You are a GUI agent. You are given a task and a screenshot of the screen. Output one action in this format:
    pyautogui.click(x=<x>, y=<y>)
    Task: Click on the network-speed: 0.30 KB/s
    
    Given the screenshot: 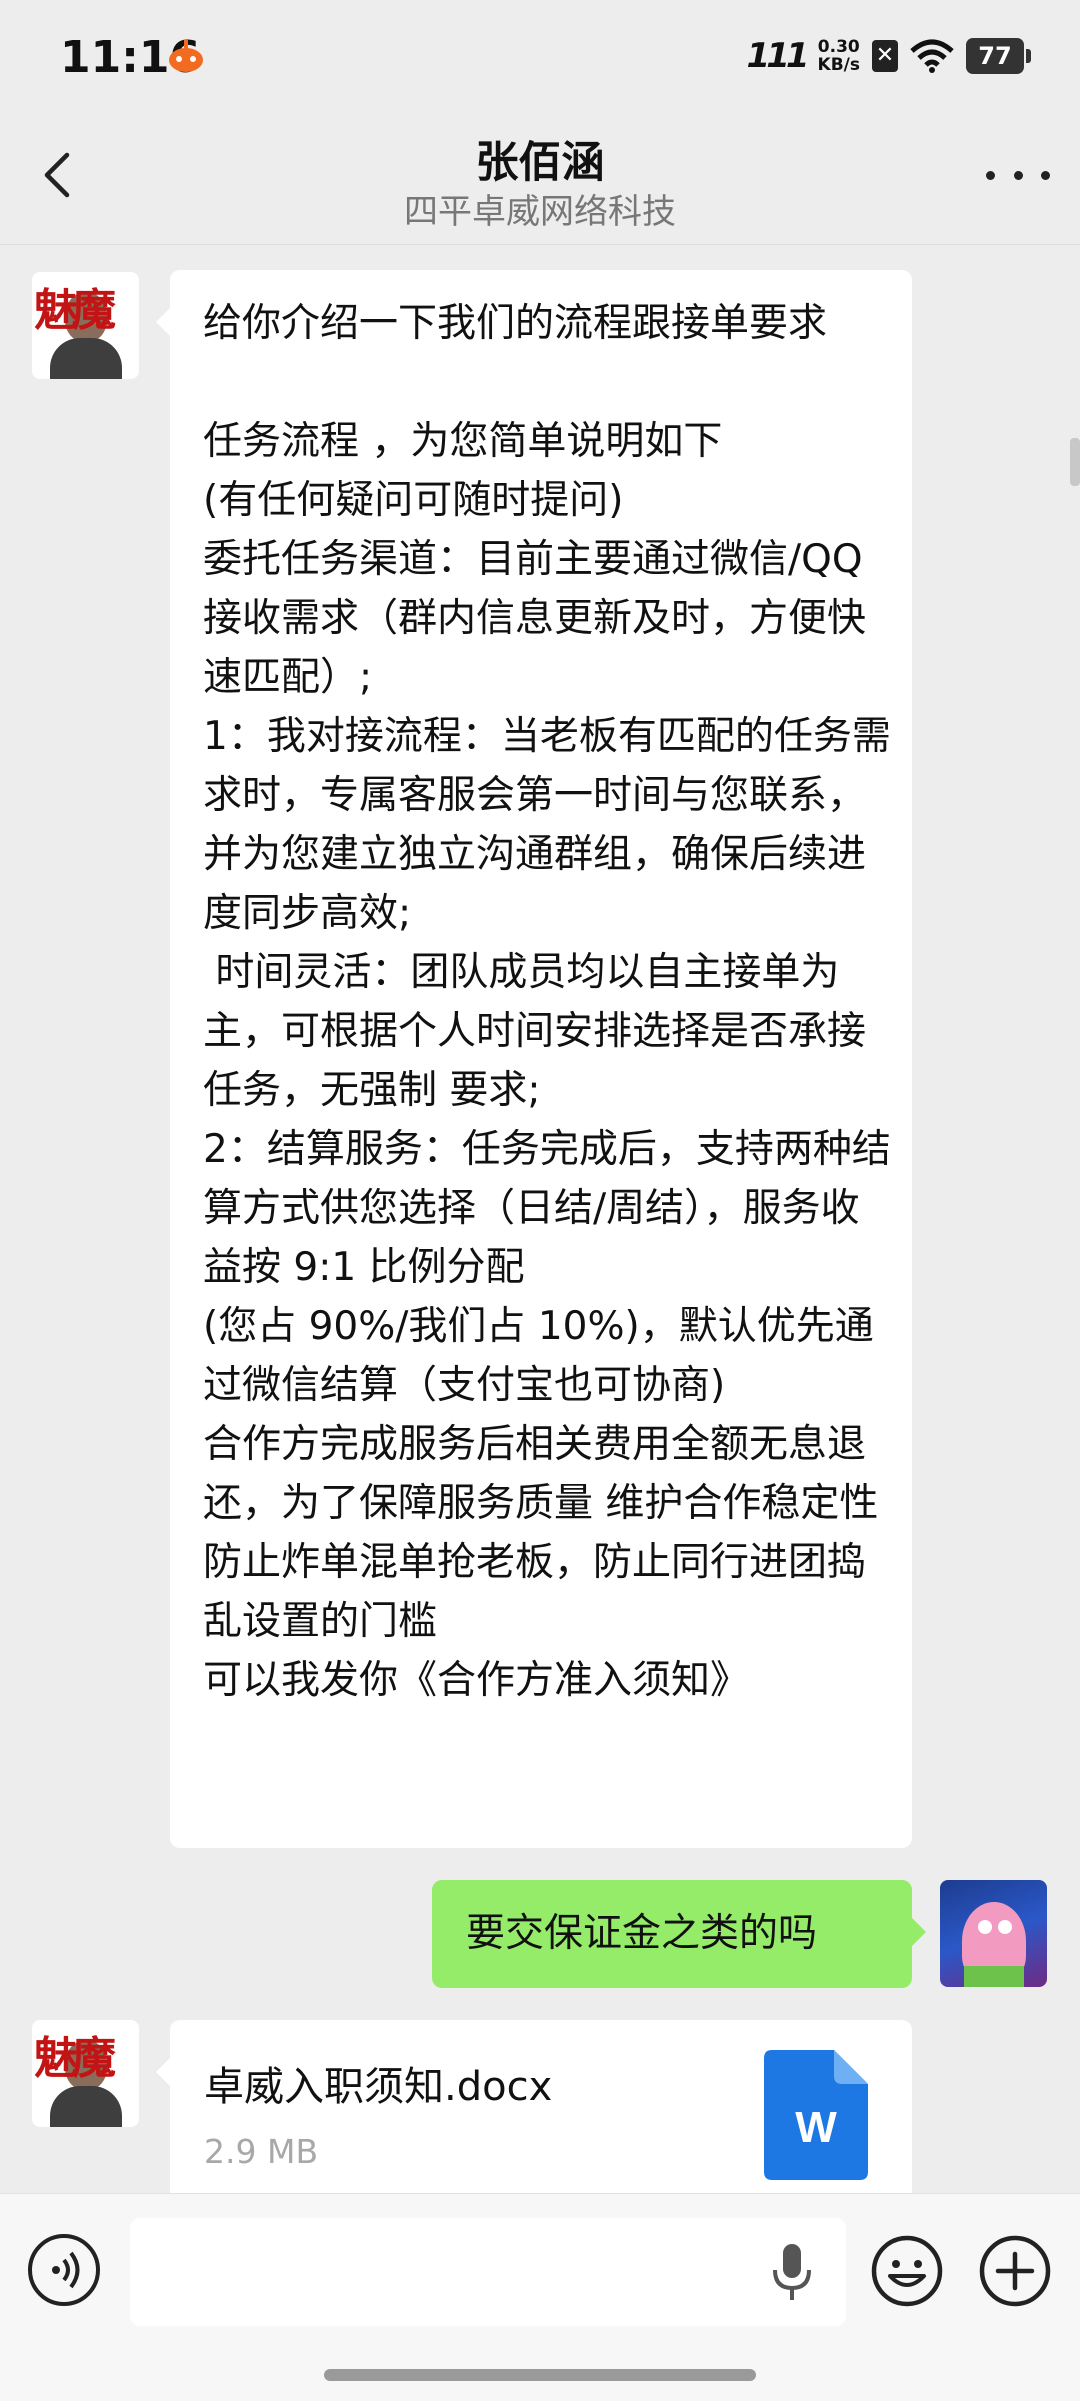 What is the action you would take?
    pyautogui.click(x=839, y=56)
    